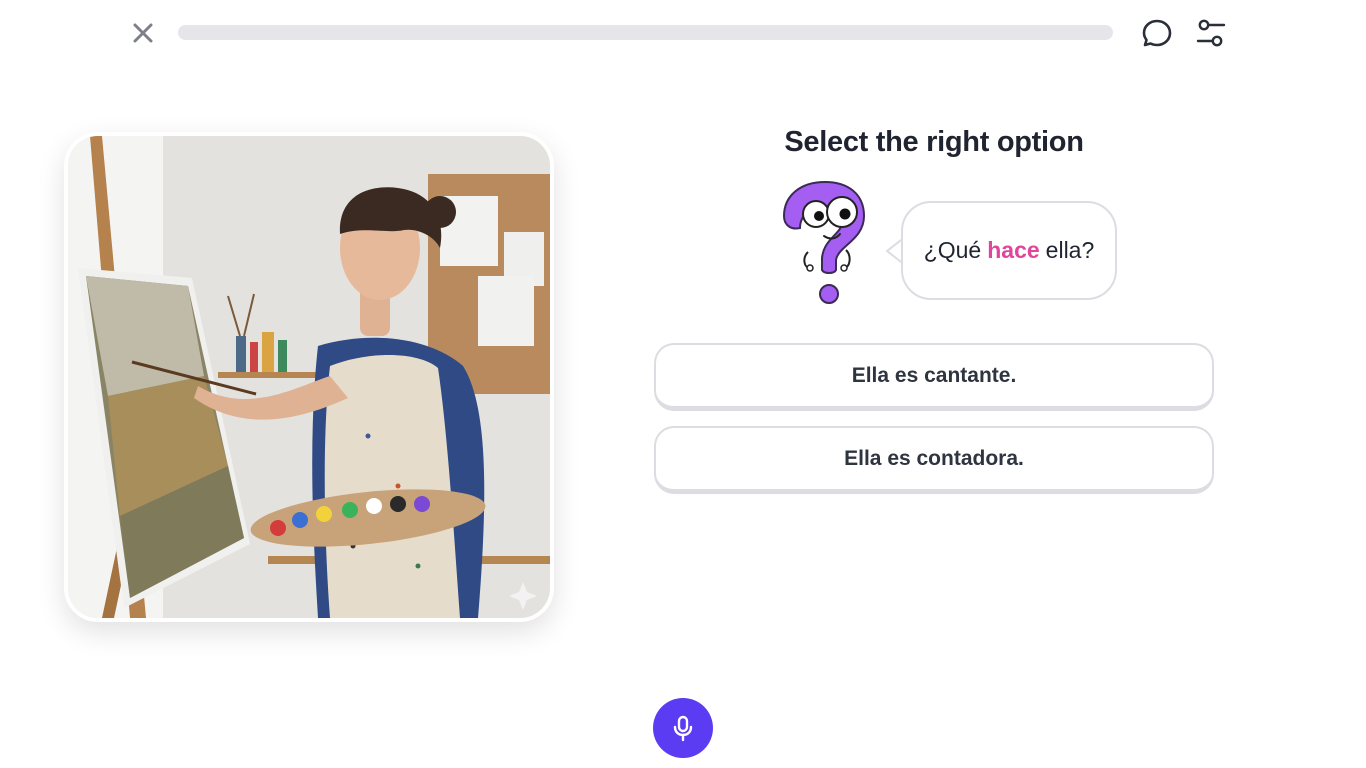  Describe the element at coordinates (934, 460) in the screenshot. I see `answer-option: Ella es contadora.` at that location.